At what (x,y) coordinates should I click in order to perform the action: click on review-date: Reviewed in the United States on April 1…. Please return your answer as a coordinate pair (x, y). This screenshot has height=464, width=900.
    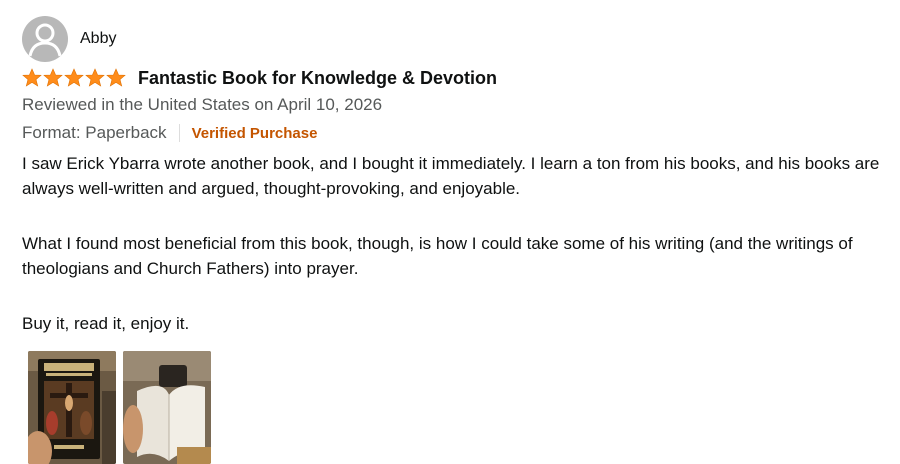
    Looking at the image, I should click on (202, 104).